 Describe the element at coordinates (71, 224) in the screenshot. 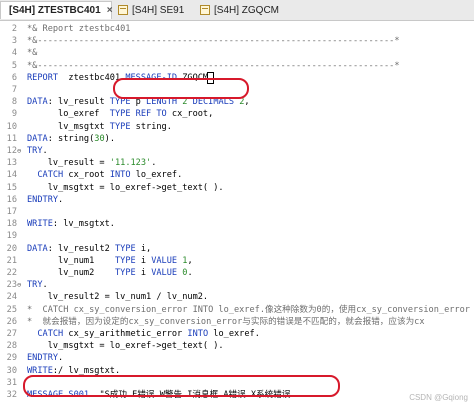

I see `code-text: WRITE: lv_msgtxt.` at that location.